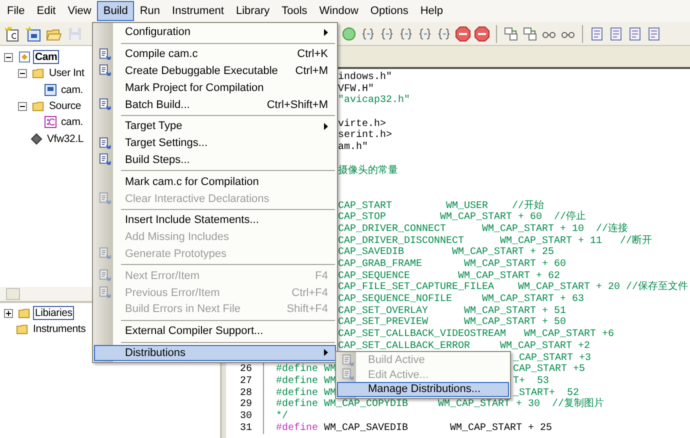 This screenshot has width=690, height=438. I want to click on line-number: 30, so click(246, 416).